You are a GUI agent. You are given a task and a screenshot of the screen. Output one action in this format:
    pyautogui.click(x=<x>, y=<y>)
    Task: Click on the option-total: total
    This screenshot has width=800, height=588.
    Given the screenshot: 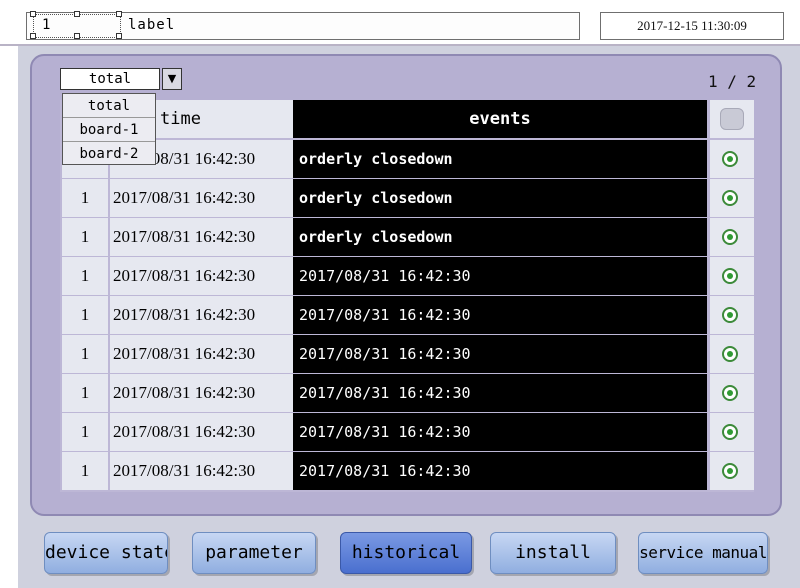 What is the action you would take?
    pyautogui.click(x=109, y=106)
    